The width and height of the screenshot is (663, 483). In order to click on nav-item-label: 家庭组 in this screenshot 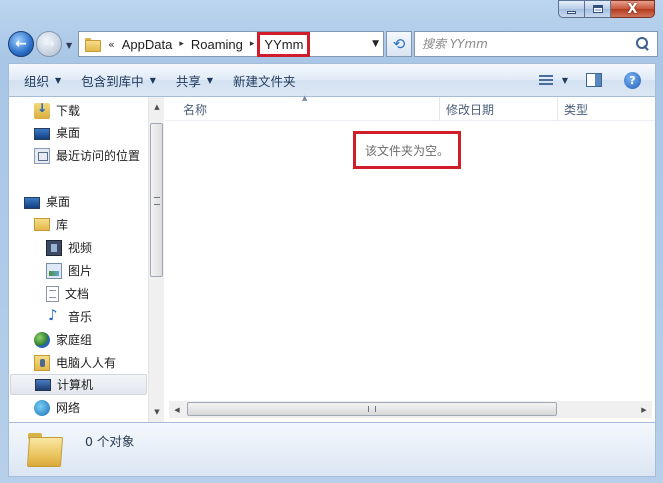, I will do `click(74, 340)`.